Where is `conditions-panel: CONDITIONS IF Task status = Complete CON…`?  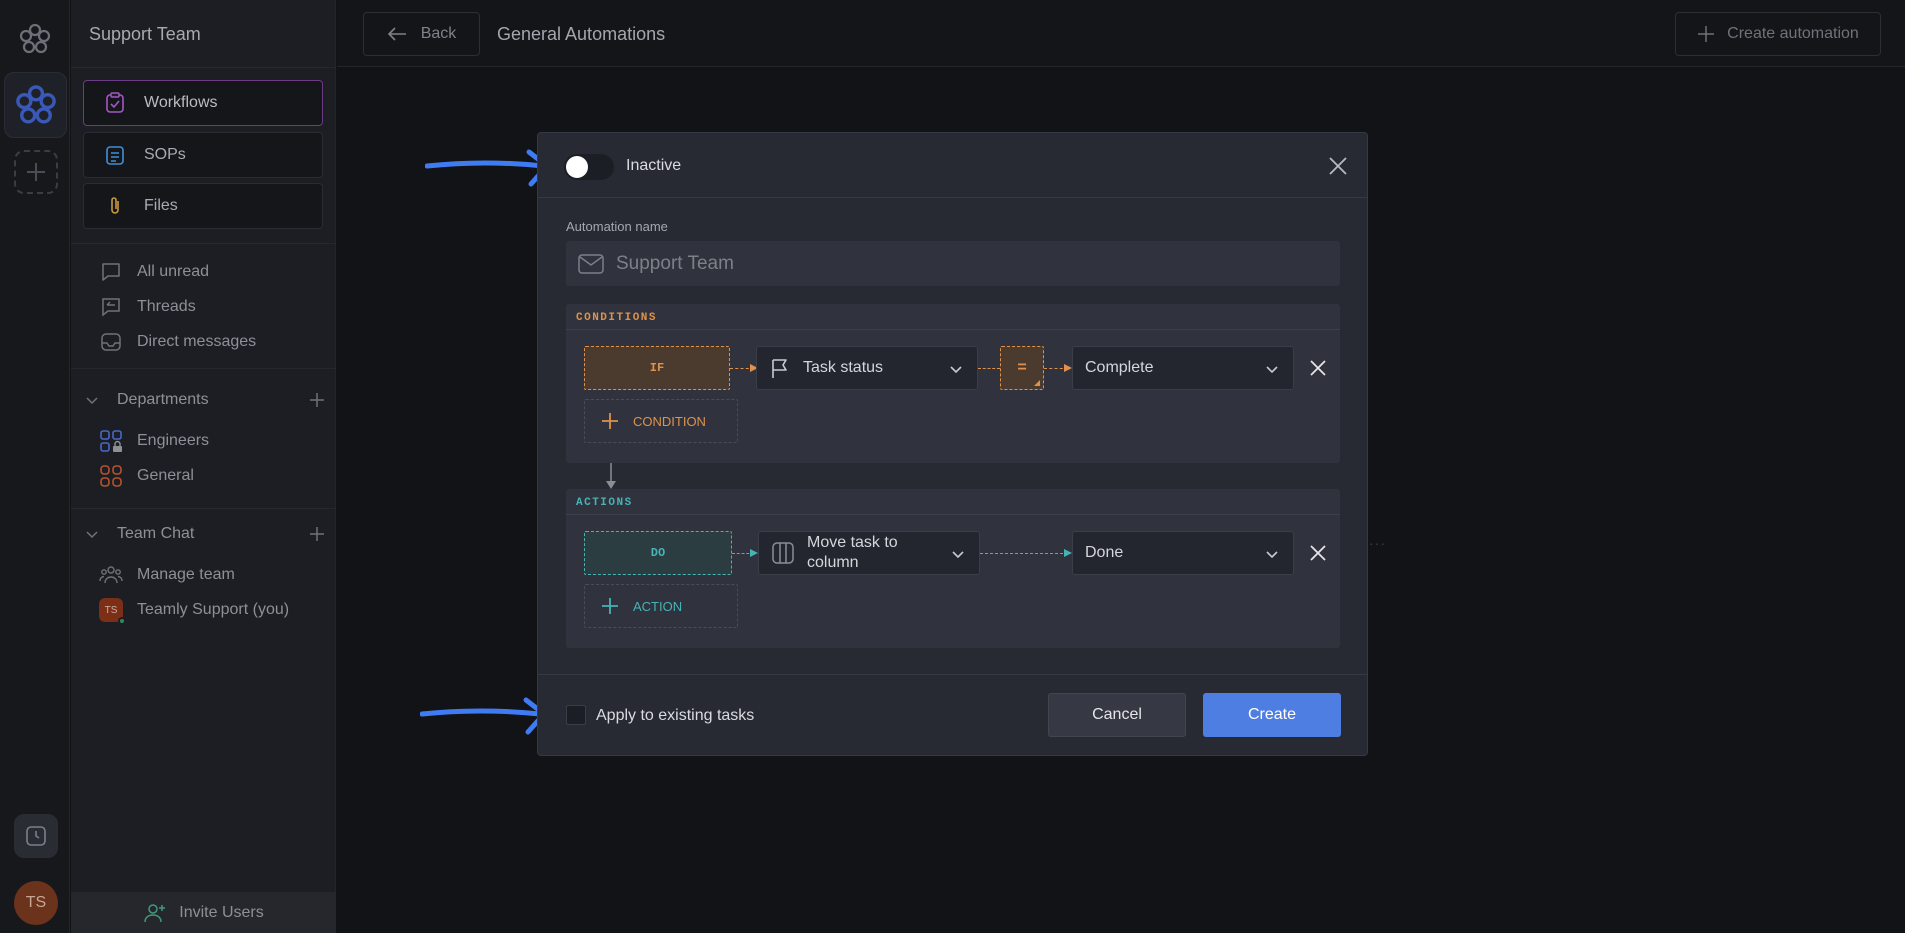
conditions-panel: CONDITIONS IF Task status = Complete CON… is located at coordinates (953, 383).